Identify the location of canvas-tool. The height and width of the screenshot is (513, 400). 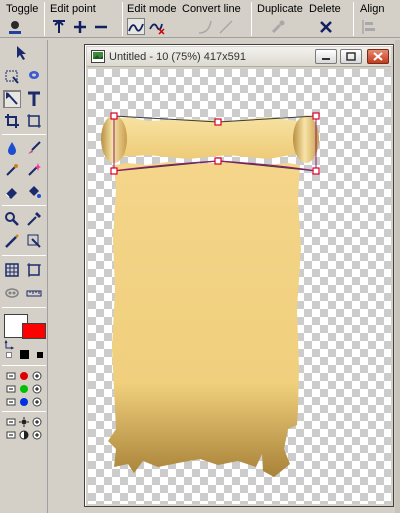
(34, 270).